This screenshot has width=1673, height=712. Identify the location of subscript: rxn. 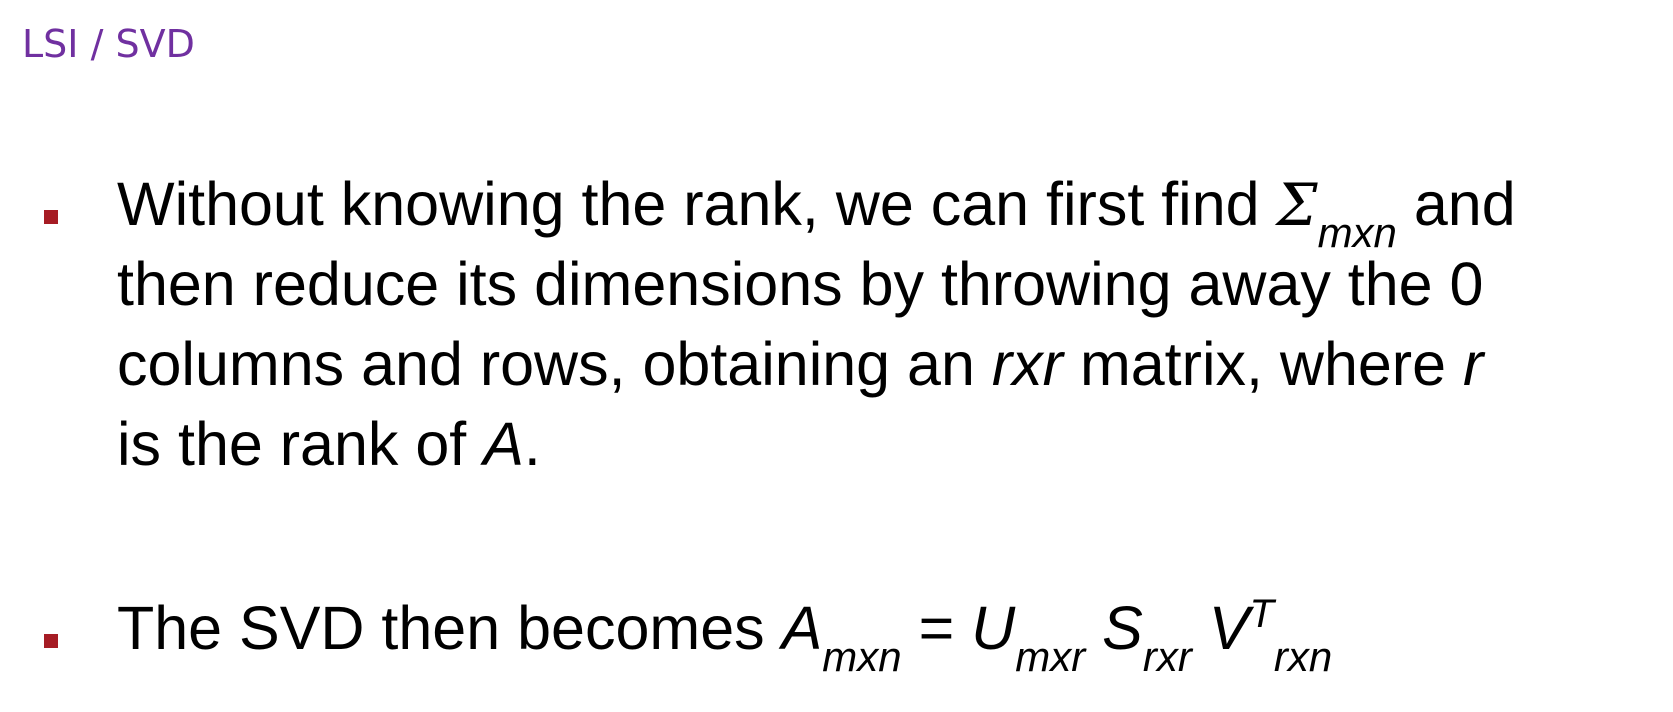
(1303, 656).